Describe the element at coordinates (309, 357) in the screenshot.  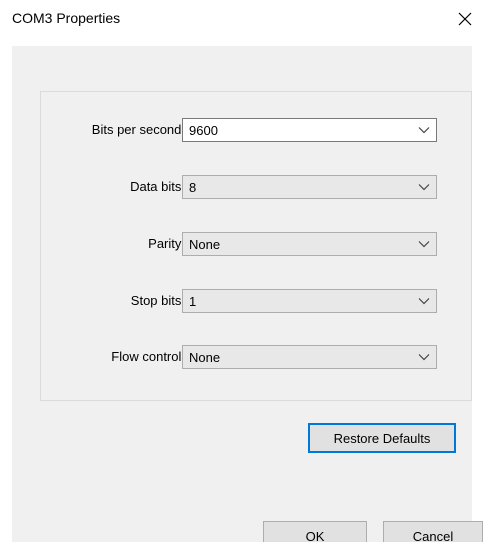
I see `flow-control-dropdown: None` at that location.